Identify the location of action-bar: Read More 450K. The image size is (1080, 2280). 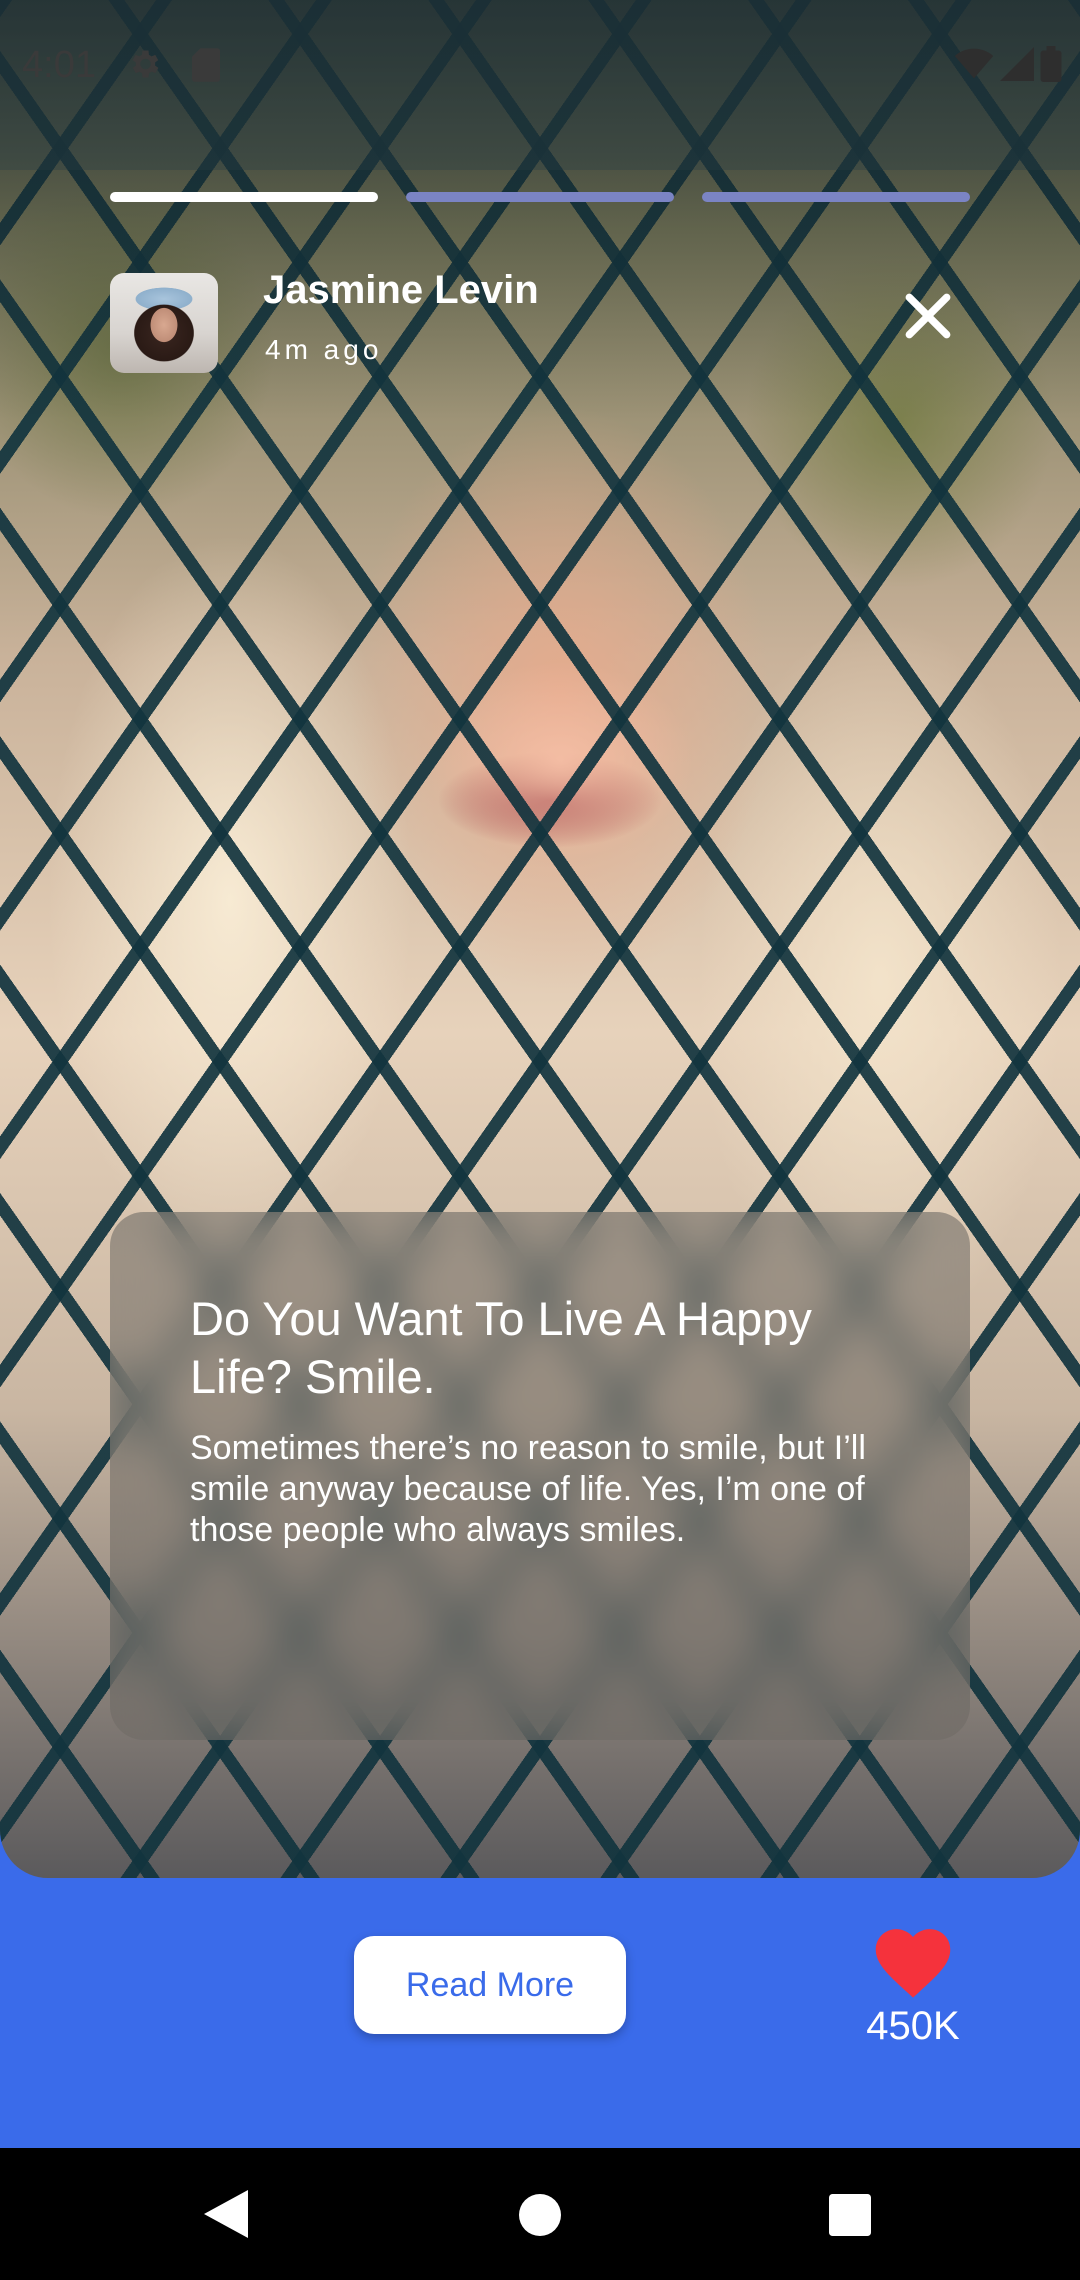
(540, 1989).